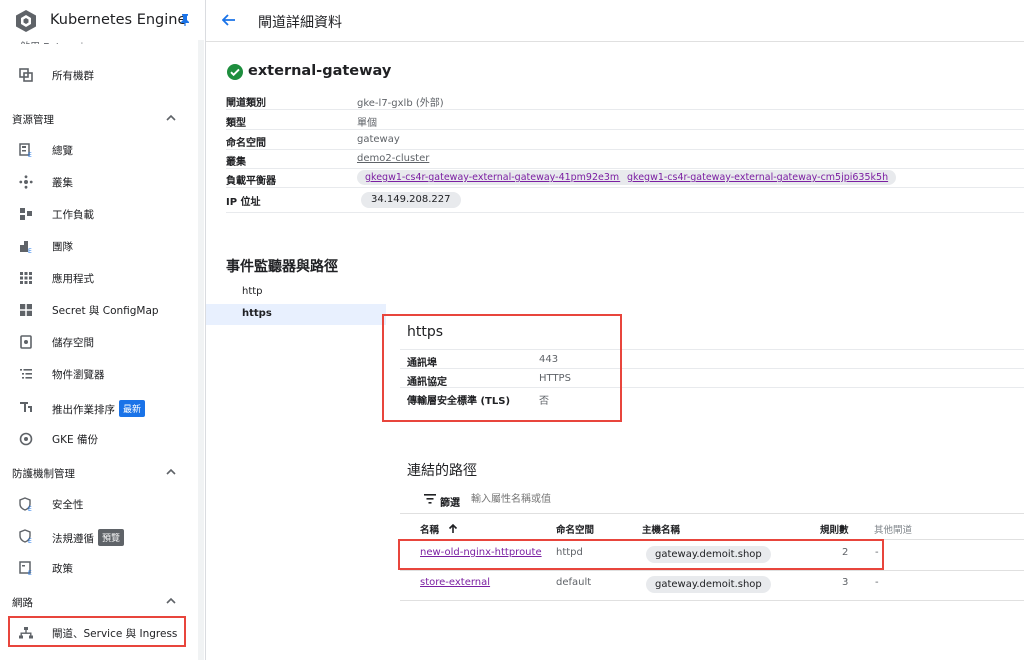 The image size is (1024, 660). I want to click on sidebar-item-compliance: E 法規遵循 預覽, so click(99, 536).